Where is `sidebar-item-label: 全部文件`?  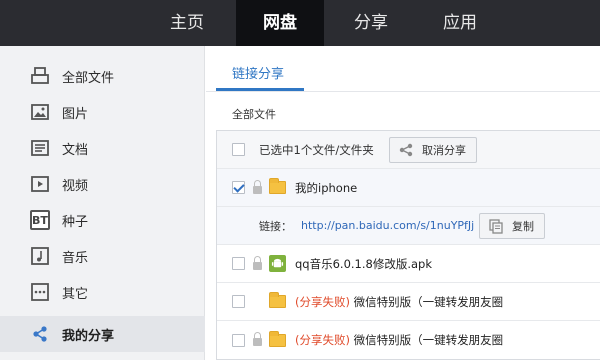
sidebar-item-label: 全部文件 is located at coordinates (88, 78).